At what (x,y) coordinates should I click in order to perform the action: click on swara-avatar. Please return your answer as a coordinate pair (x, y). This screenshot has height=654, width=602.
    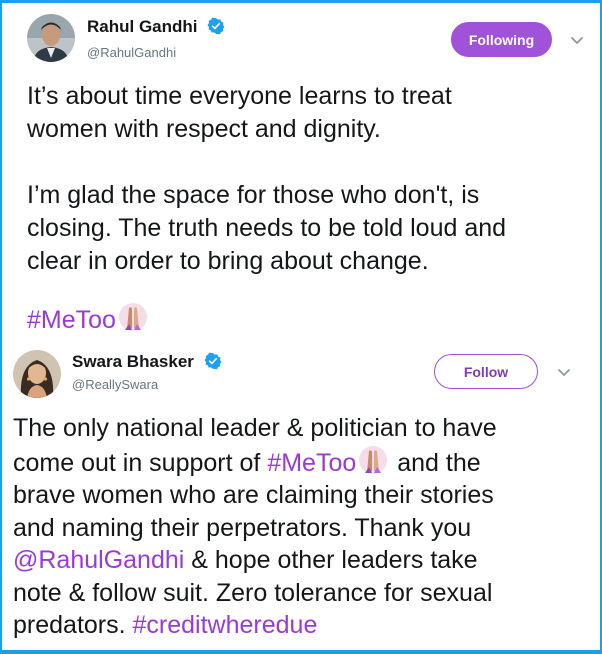
    Looking at the image, I should click on (37, 374).